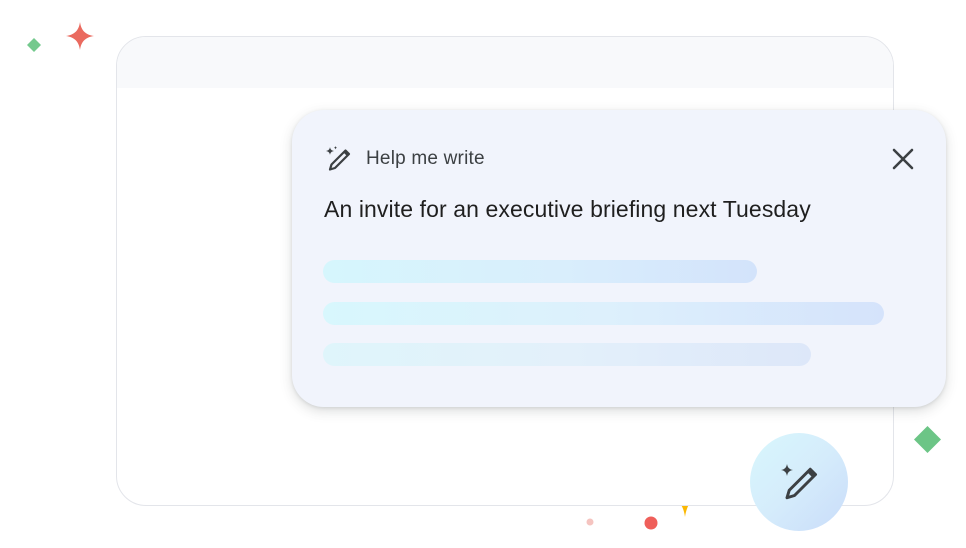  What do you see at coordinates (80, 36) in the screenshot?
I see `red-four-point-star-icon` at bounding box center [80, 36].